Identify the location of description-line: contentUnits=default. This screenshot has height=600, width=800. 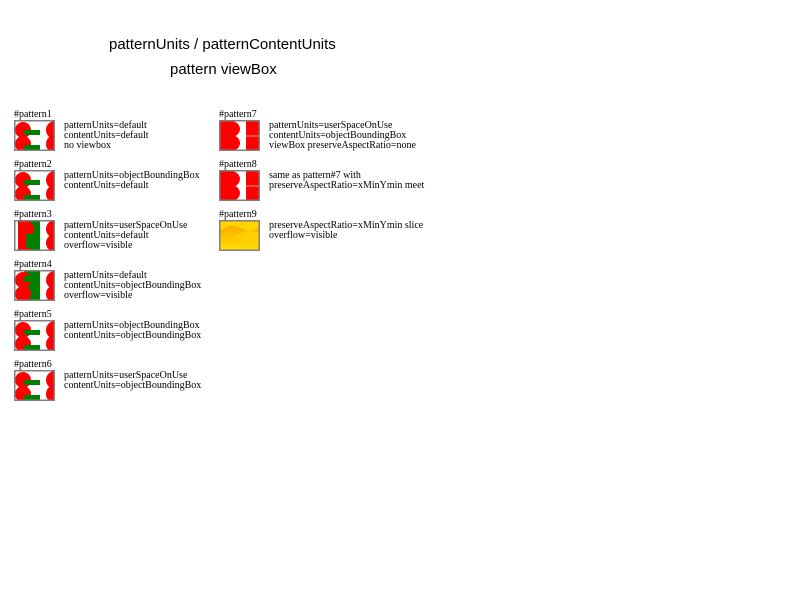
(106, 185).